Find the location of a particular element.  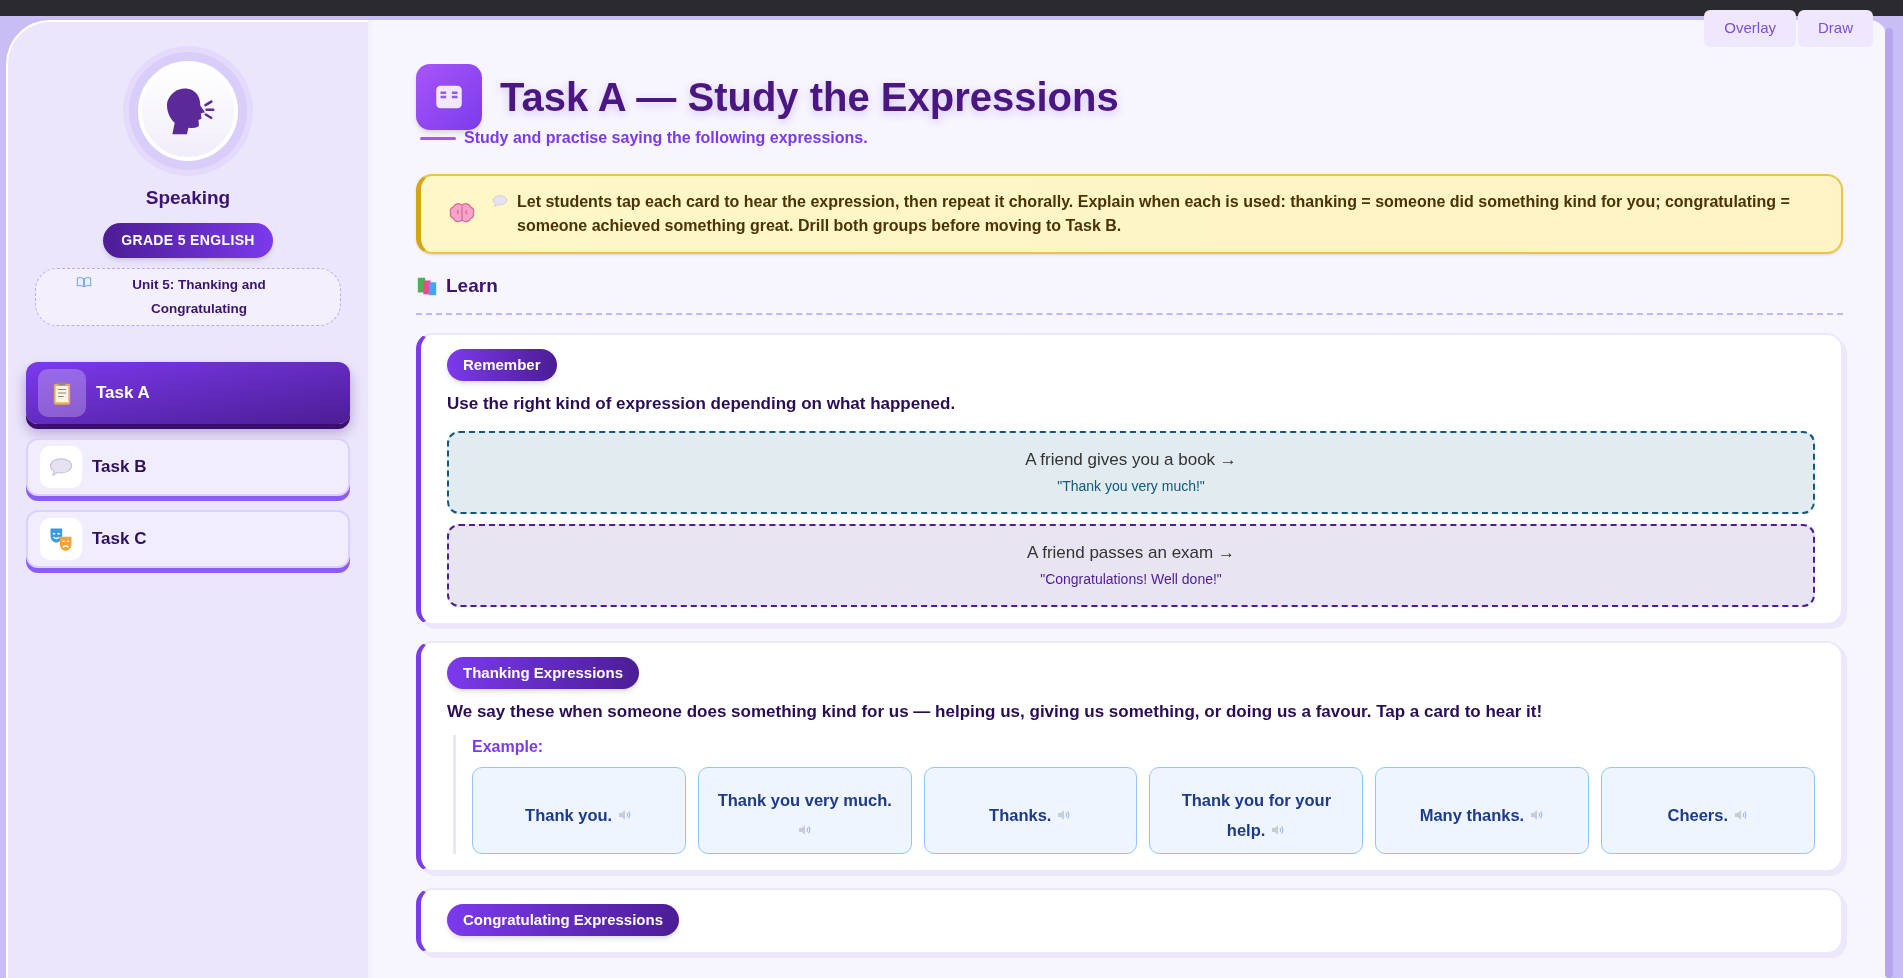

scrollbar is located at coordinates (1889, 503).